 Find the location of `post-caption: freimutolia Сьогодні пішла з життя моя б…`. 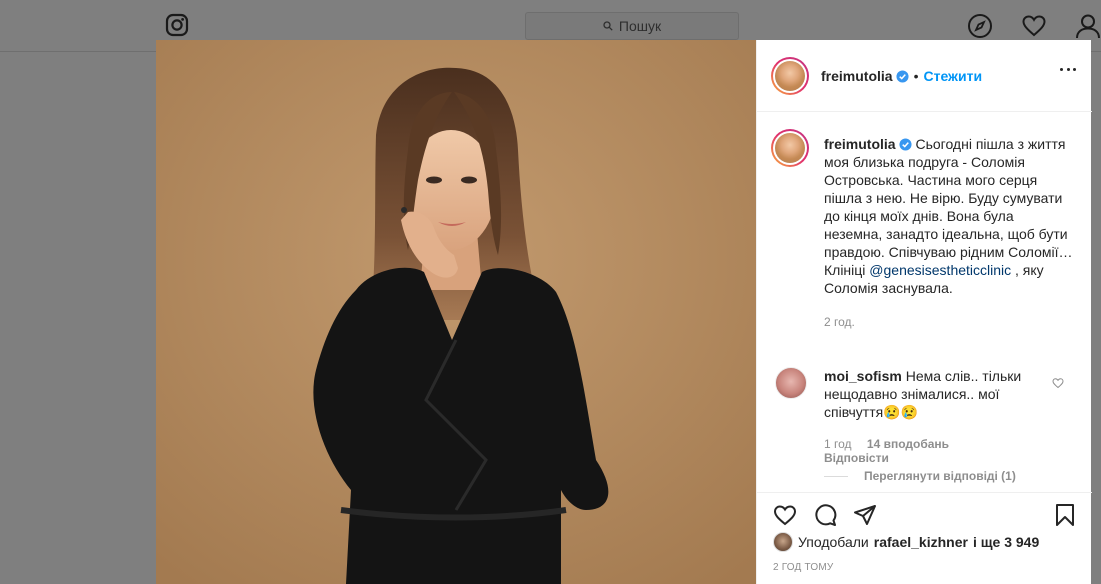

post-caption: freimutolia Сьогодні пішла з життя моя б… is located at coordinates (949, 233).